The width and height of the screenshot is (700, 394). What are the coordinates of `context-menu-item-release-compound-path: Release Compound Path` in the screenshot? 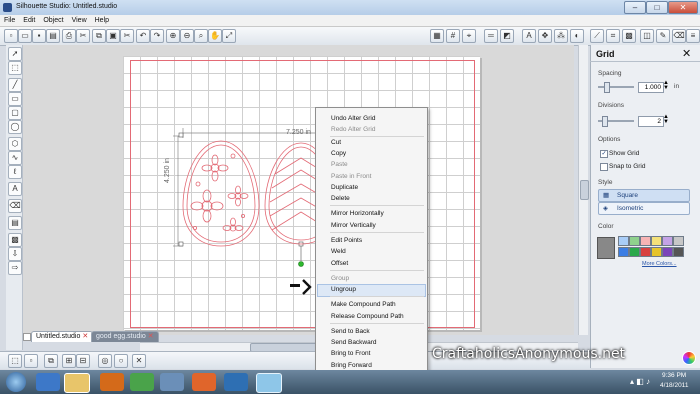 It's located at (367, 316).